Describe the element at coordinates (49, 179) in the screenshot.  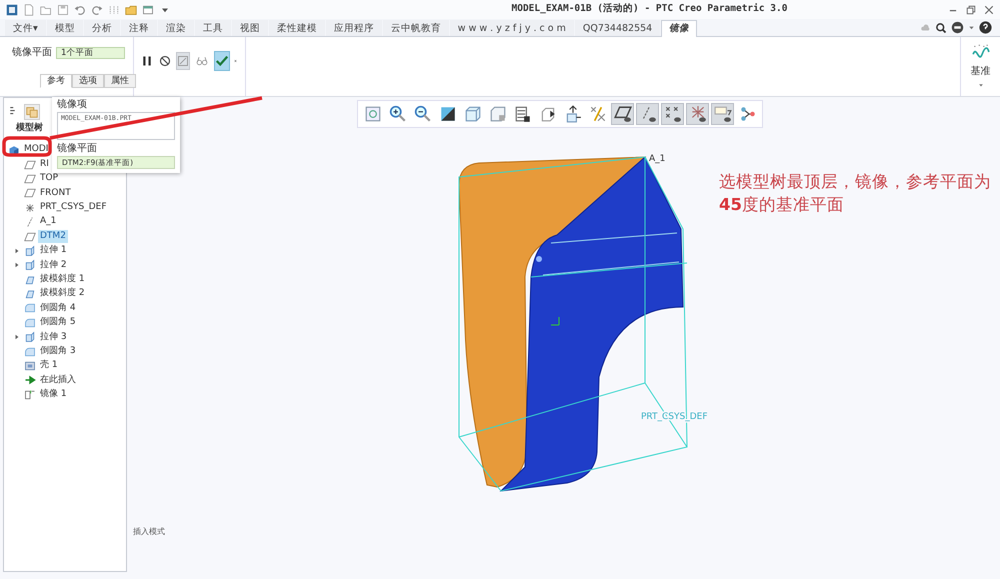
I see `tree-item: TOP` at that location.